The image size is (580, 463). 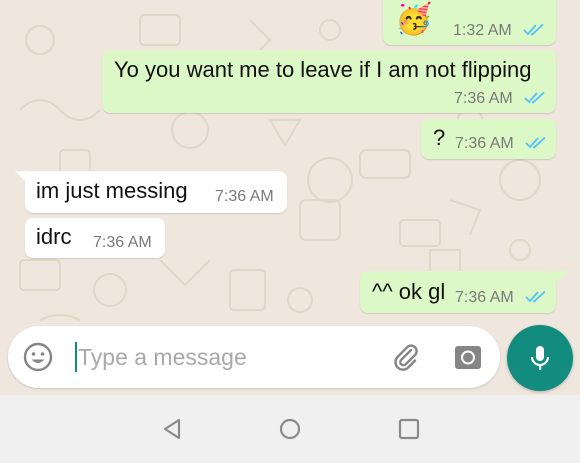 What do you see at coordinates (468, 357) in the screenshot?
I see `camera-icon` at bounding box center [468, 357].